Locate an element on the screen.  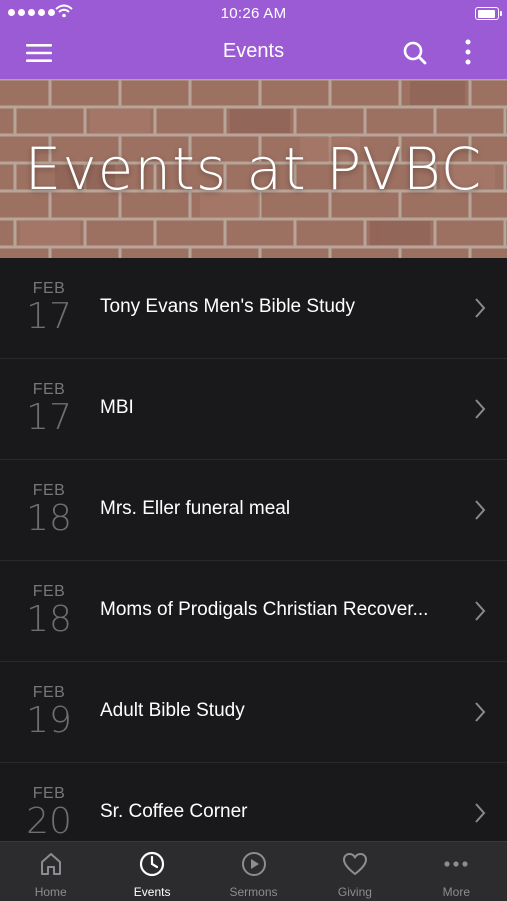
event-title: Sr. Coffee Corner is located at coordinates (174, 811).